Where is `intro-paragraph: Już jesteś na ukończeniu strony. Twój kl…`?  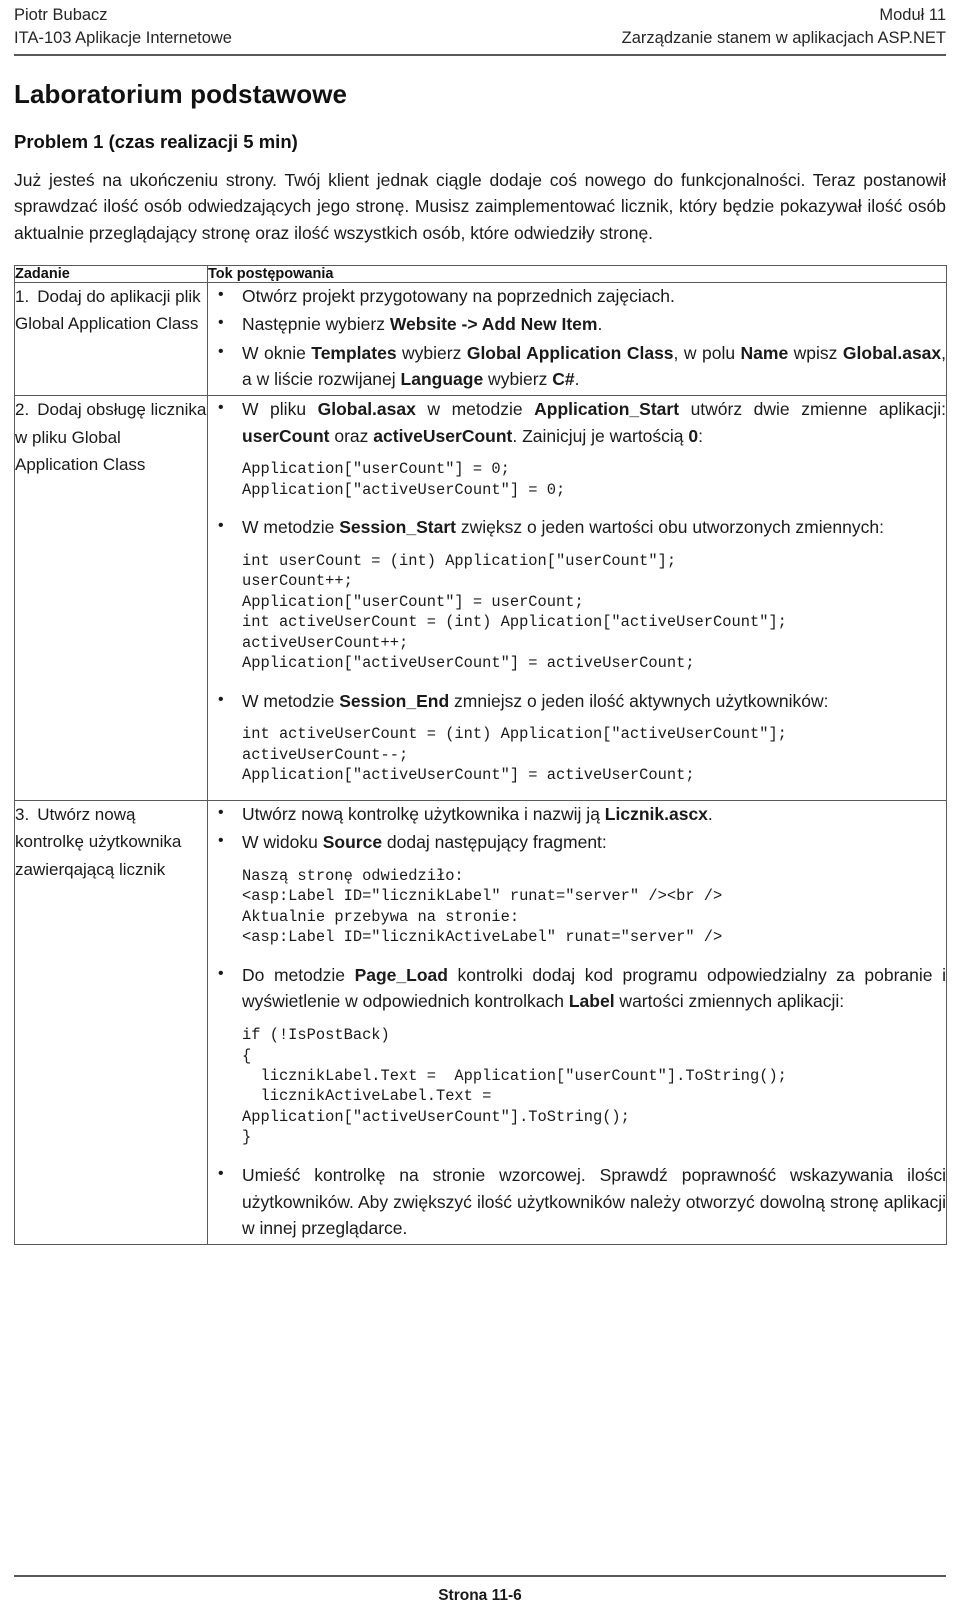
intro-paragraph: Już jesteś na ukończeniu strony. Twój kl… is located at coordinates (480, 206).